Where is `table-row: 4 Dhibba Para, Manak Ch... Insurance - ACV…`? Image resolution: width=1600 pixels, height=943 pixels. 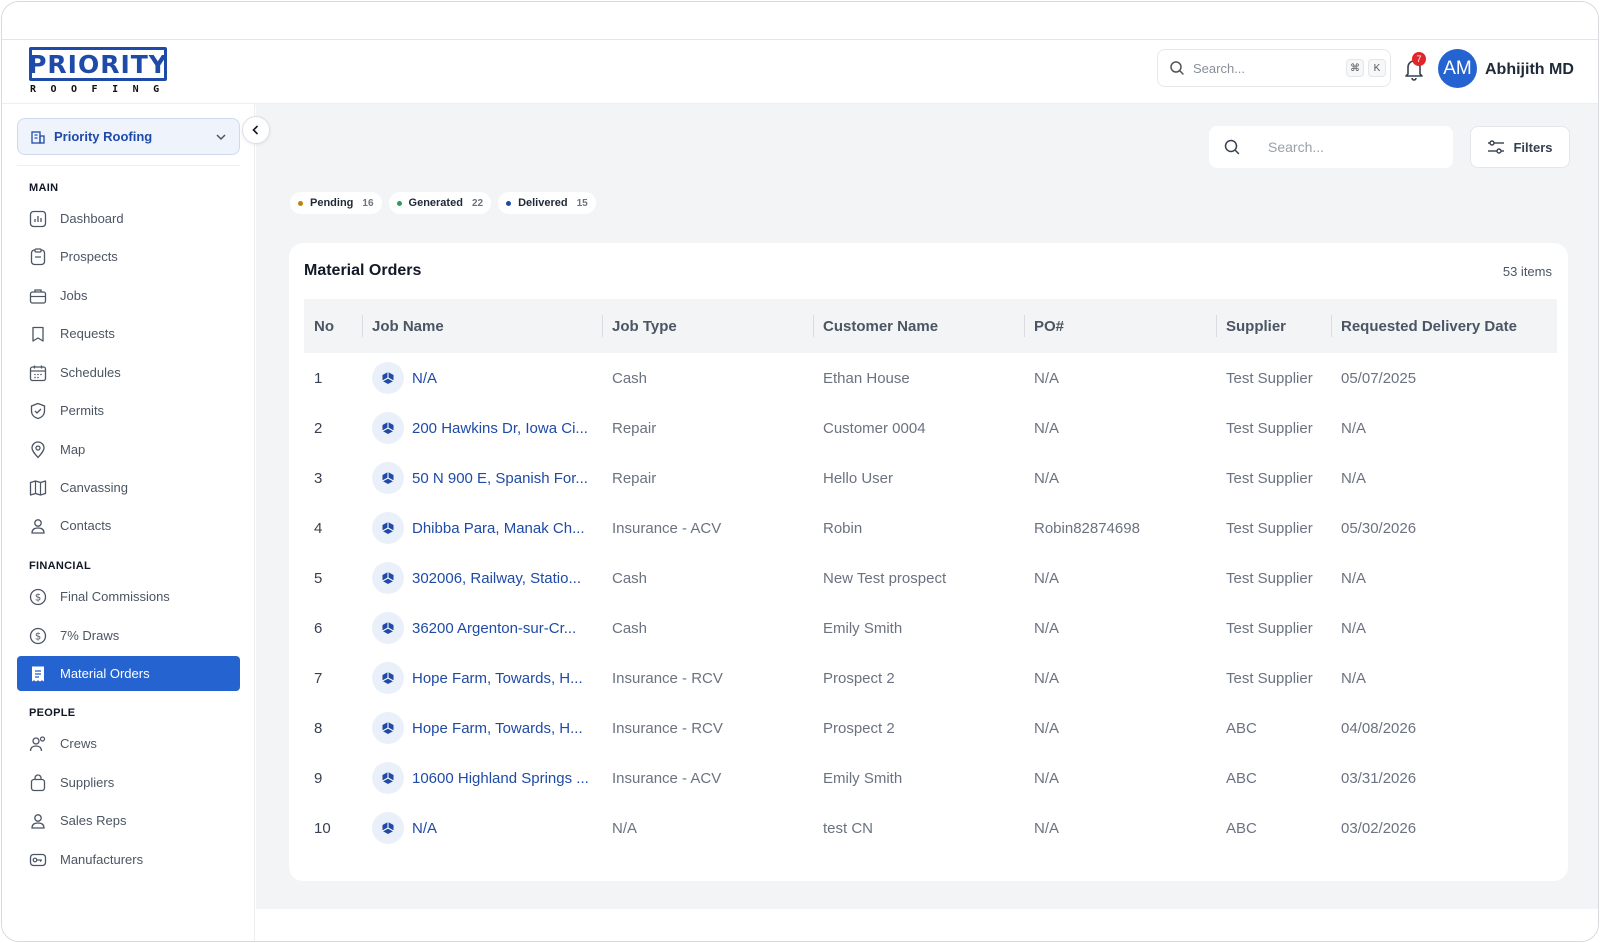
table-row: 4 Dhibba Para, Manak Ch... Insurance - ACV… is located at coordinates (930, 528).